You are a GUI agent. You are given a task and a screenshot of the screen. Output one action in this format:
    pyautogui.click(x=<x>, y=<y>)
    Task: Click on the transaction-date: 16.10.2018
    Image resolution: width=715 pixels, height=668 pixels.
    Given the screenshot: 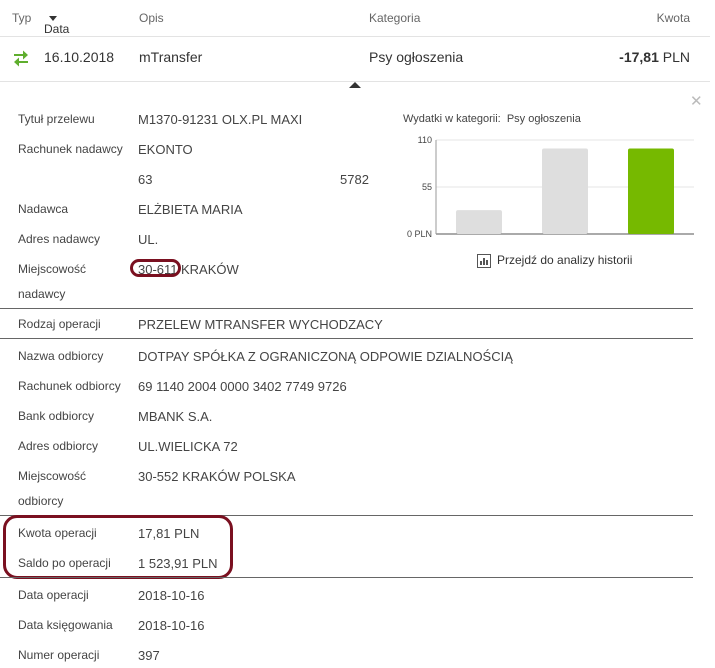 What is the action you would take?
    pyautogui.click(x=79, y=57)
    